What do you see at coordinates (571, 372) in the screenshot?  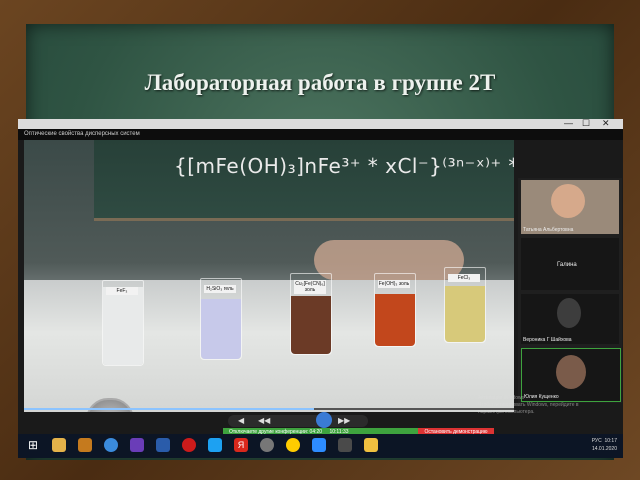 I see `participant-4-avatar` at bounding box center [571, 372].